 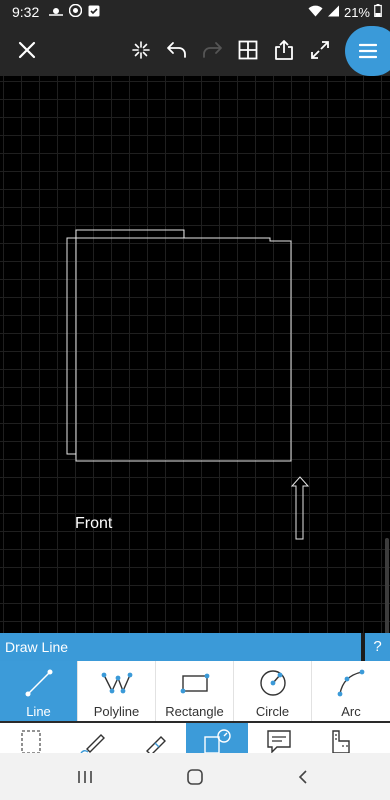 I want to click on menu-icon, so click(x=368, y=51).